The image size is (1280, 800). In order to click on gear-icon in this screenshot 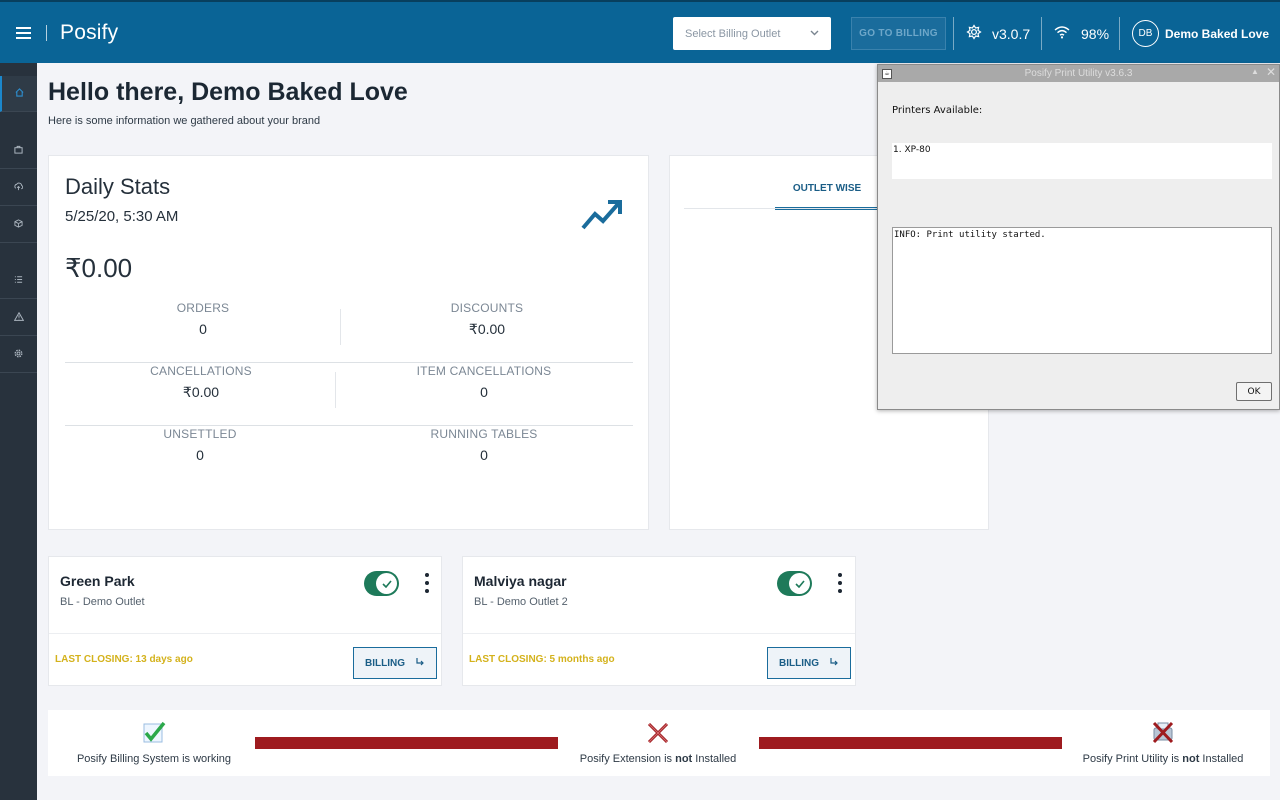, I will do `click(18, 355)`.